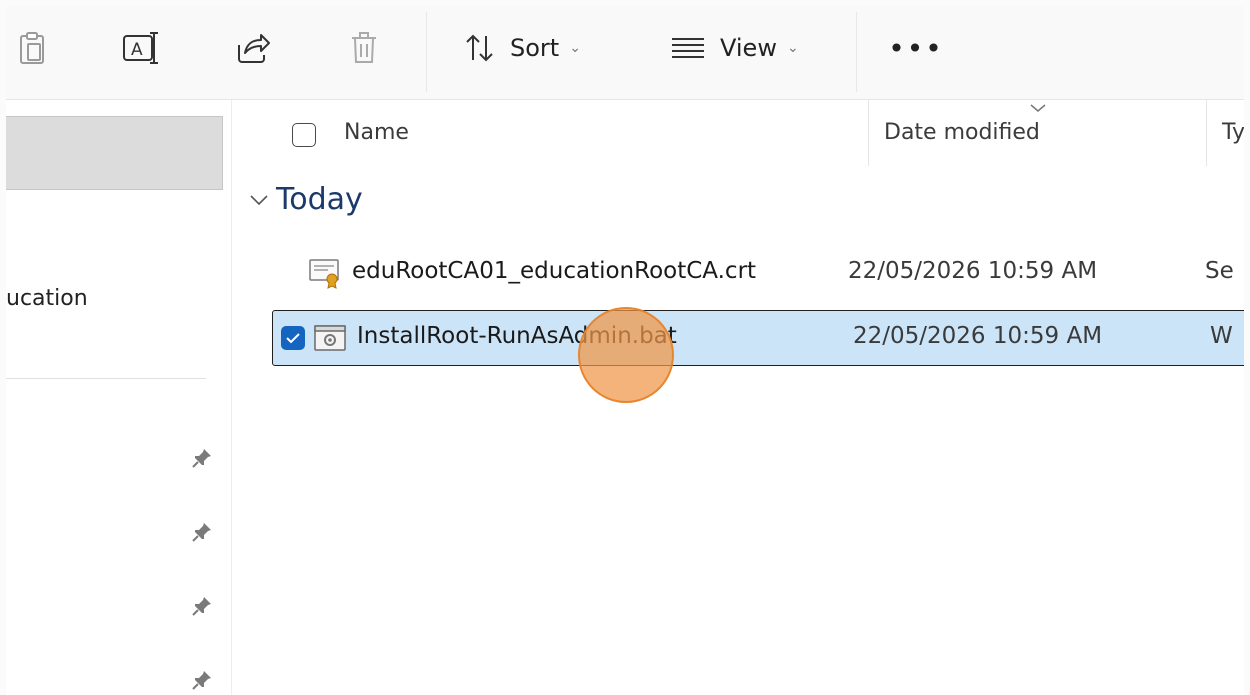  I want to click on delete-button, so click(364, 48).